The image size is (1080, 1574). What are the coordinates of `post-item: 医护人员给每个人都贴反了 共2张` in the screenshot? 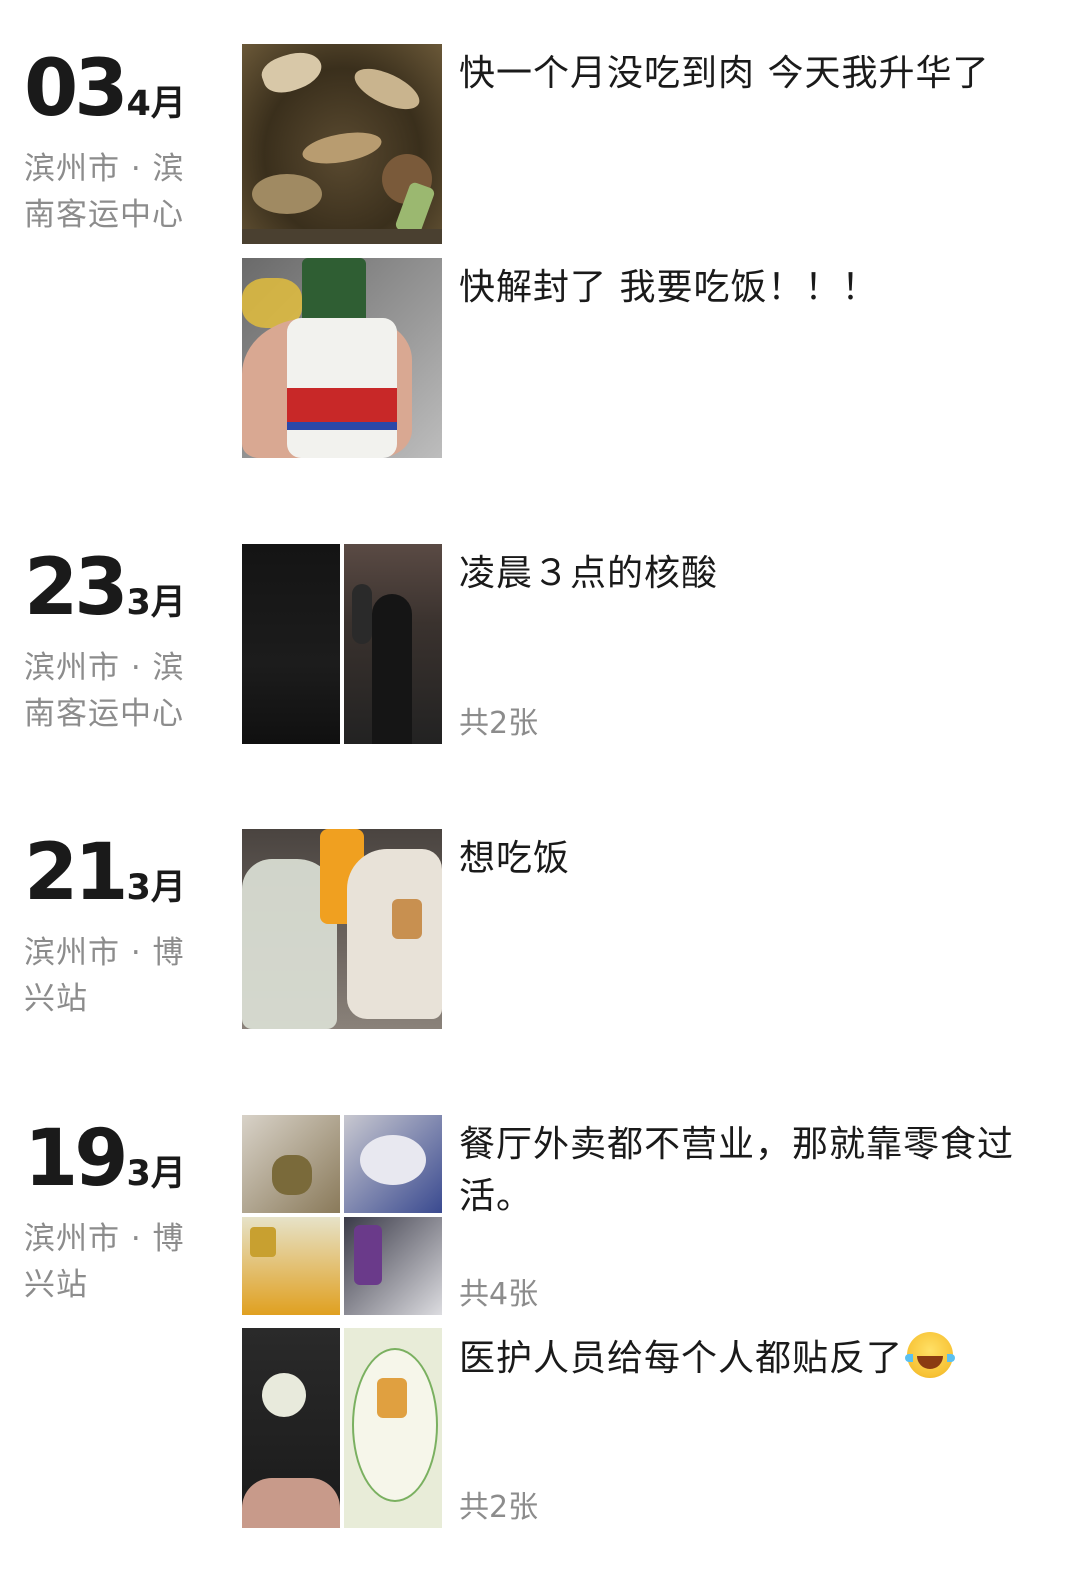 It's located at (540, 1428).